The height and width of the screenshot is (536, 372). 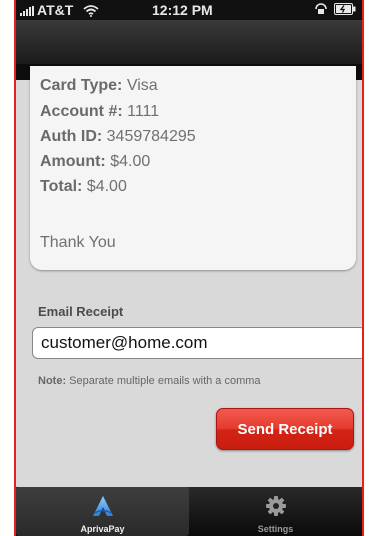 I want to click on status-bar: AT&T 12:12 PM, so click(x=189, y=10).